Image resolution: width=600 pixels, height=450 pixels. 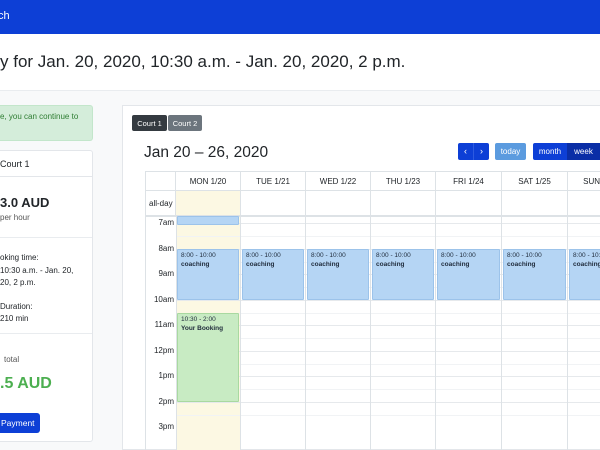 What do you see at coordinates (166, 401) in the screenshot?
I see `time-label: 2pm` at bounding box center [166, 401].